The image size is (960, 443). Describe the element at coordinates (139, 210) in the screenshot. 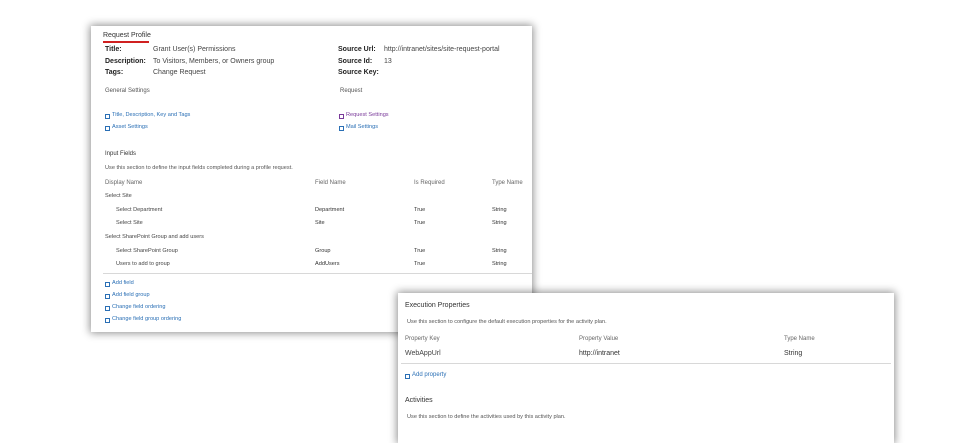

I see `display-name-cell: Select Department` at that location.